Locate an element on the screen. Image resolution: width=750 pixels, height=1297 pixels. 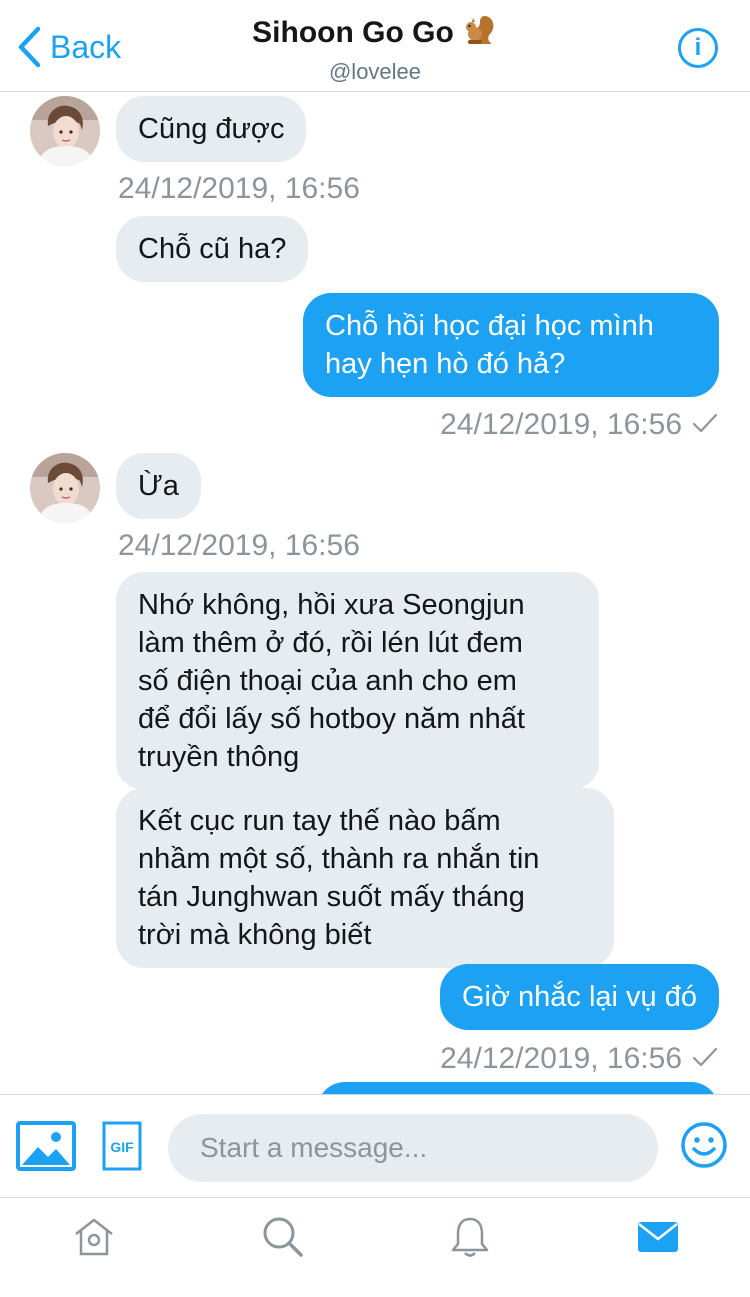
back-label: Back is located at coordinates (86, 46).